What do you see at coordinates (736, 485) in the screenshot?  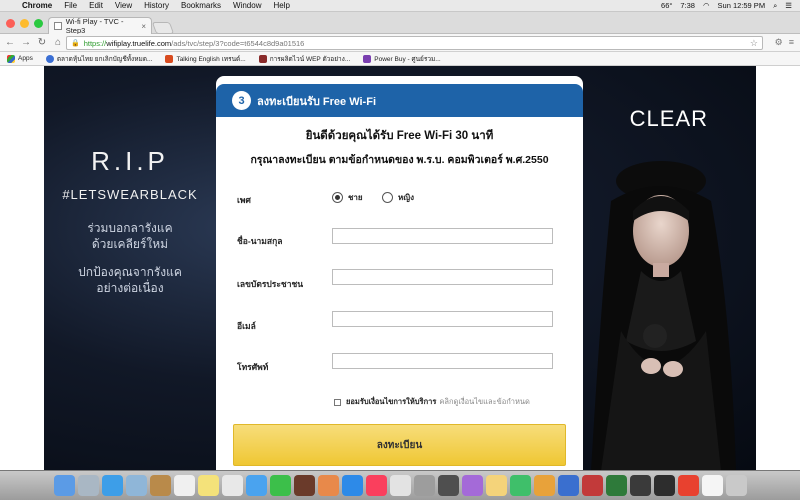 I see `trash-icon` at bounding box center [736, 485].